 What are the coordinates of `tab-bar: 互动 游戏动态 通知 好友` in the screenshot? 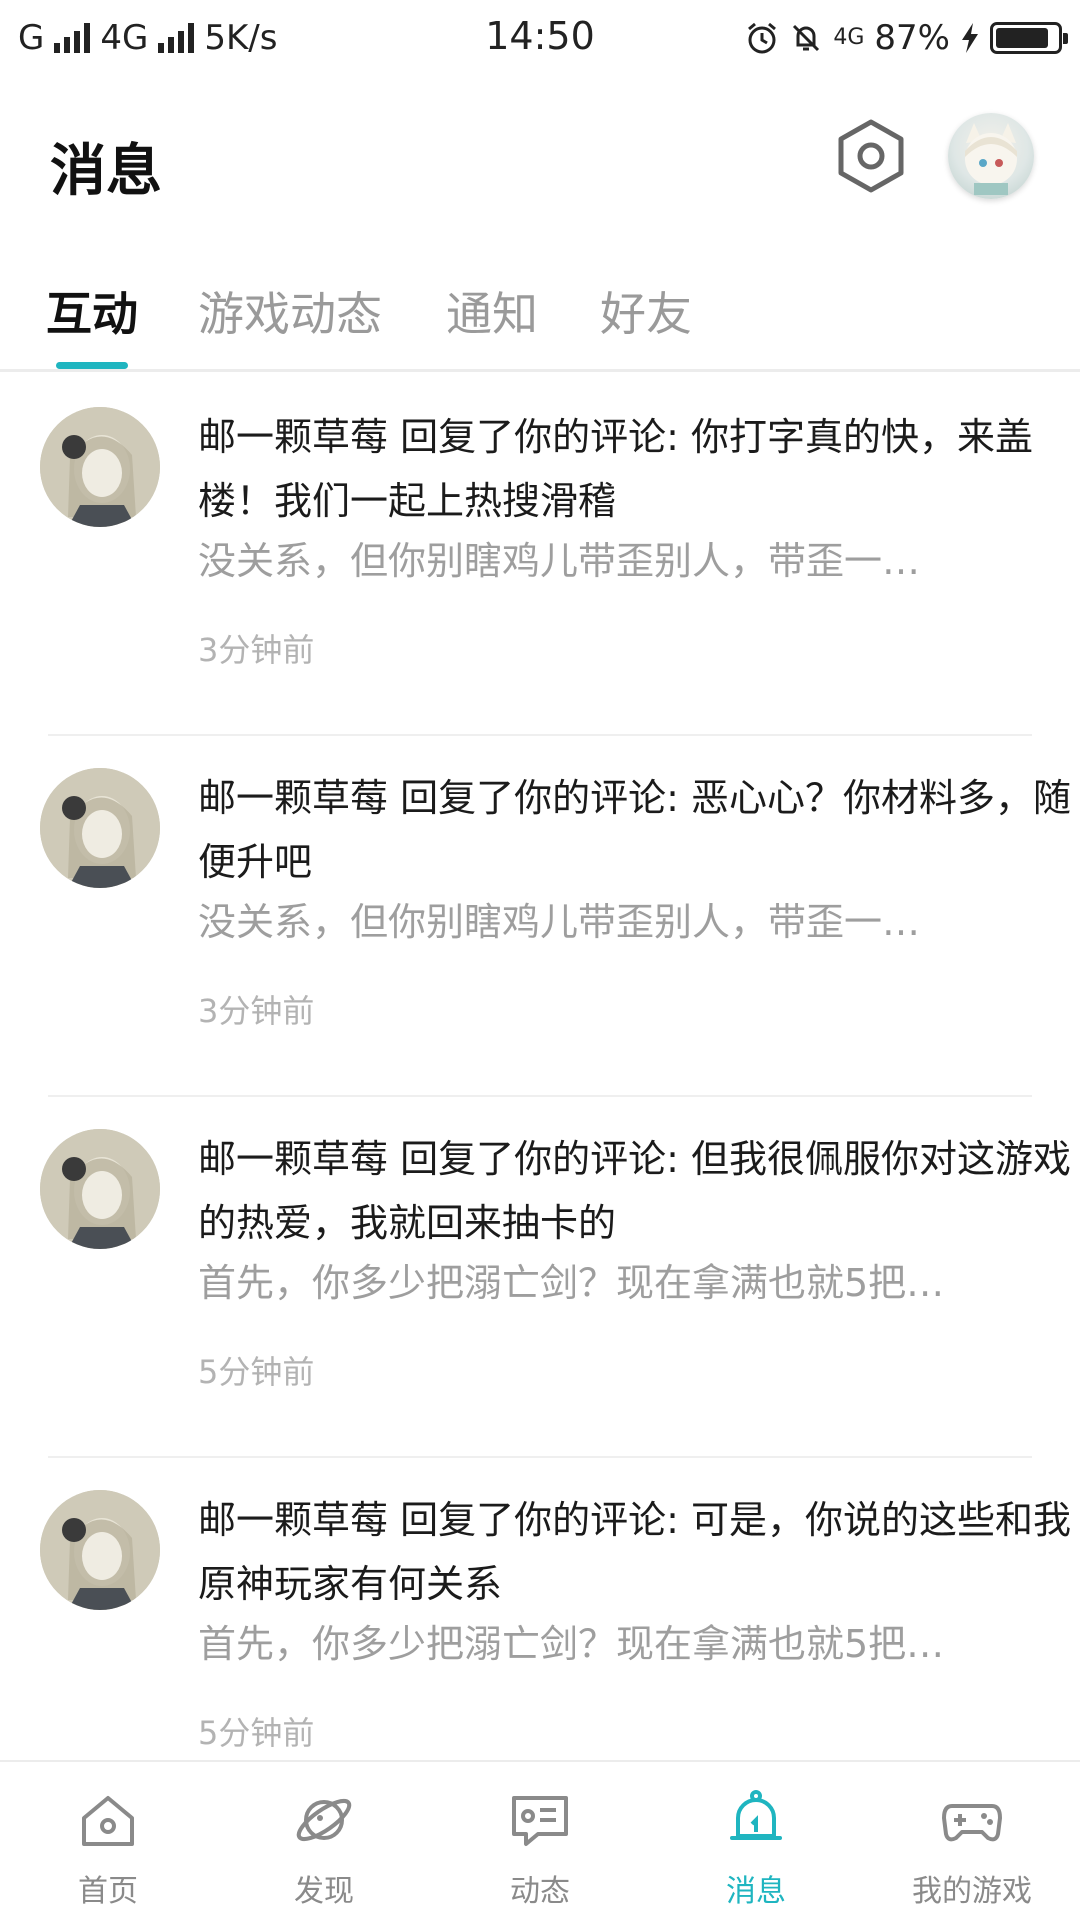 It's located at (540, 317).